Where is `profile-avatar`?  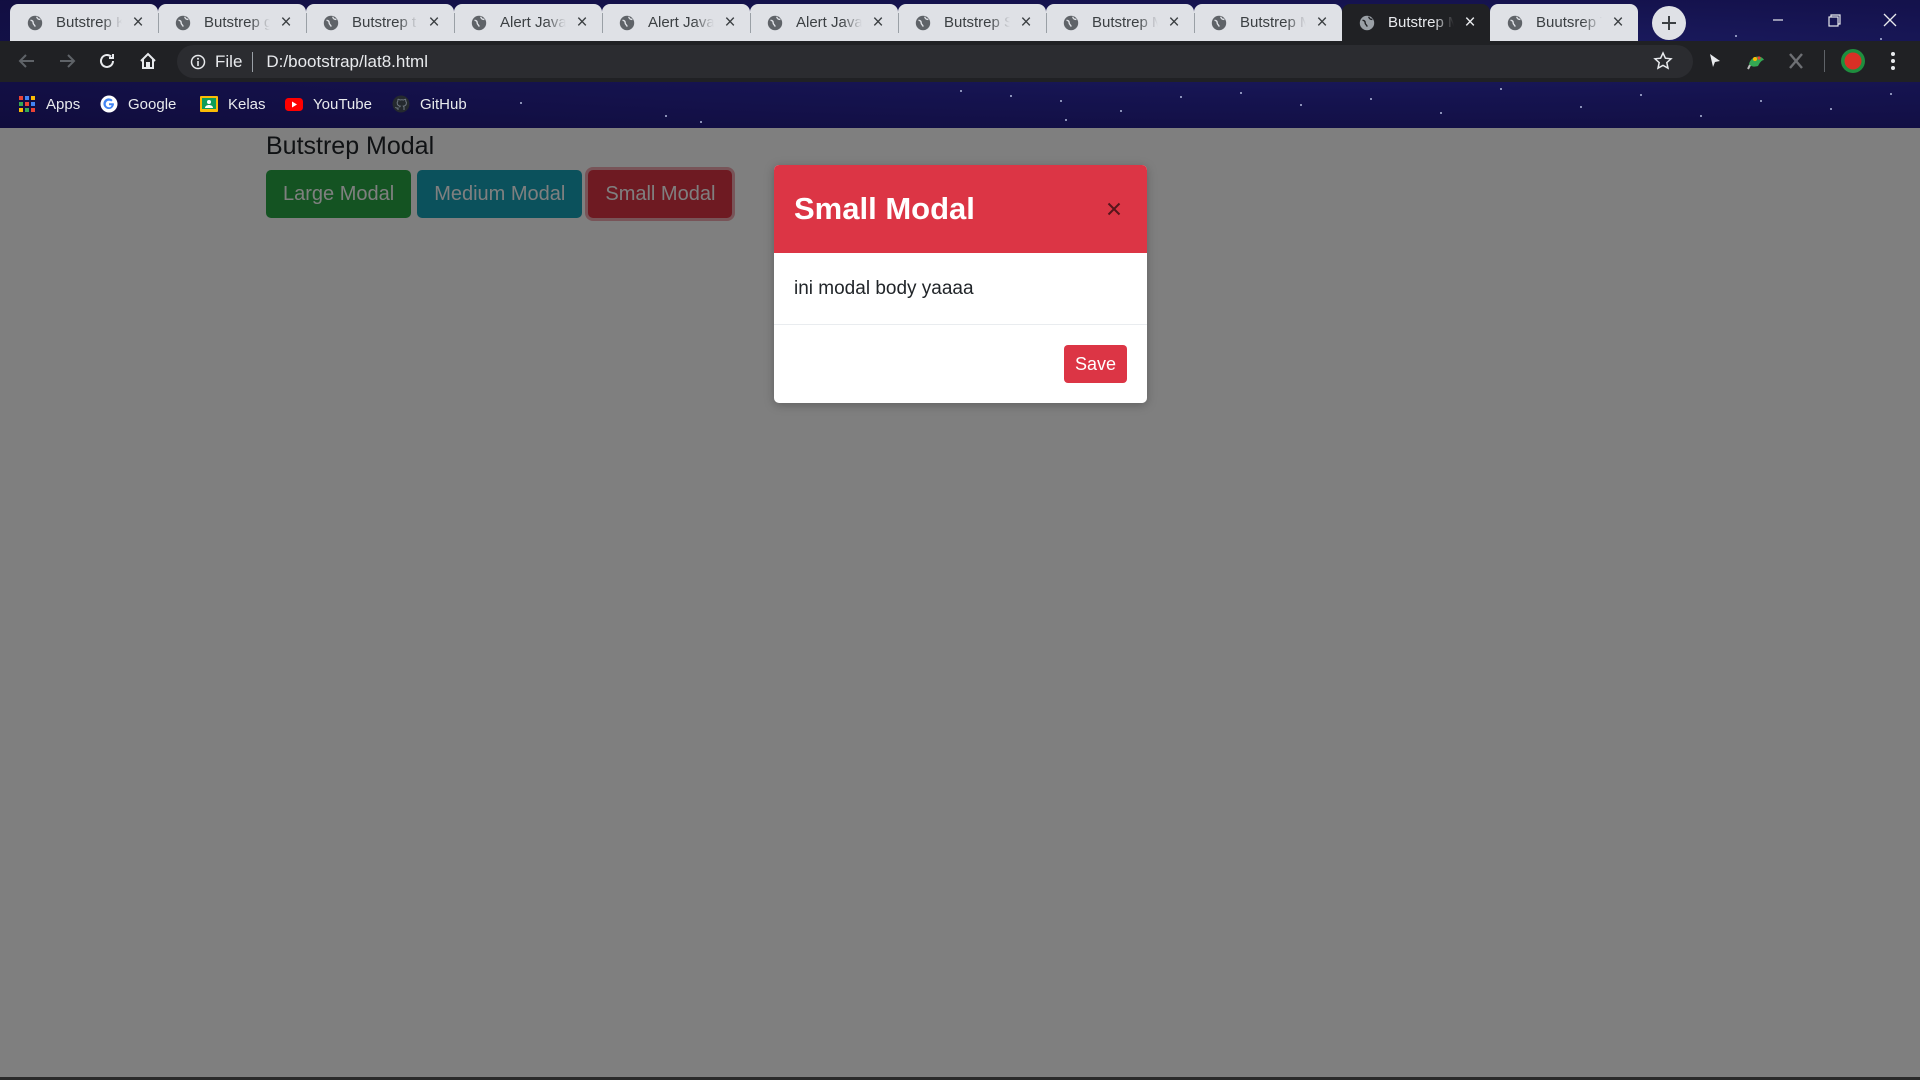 profile-avatar is located at coordinates (1853, 61).